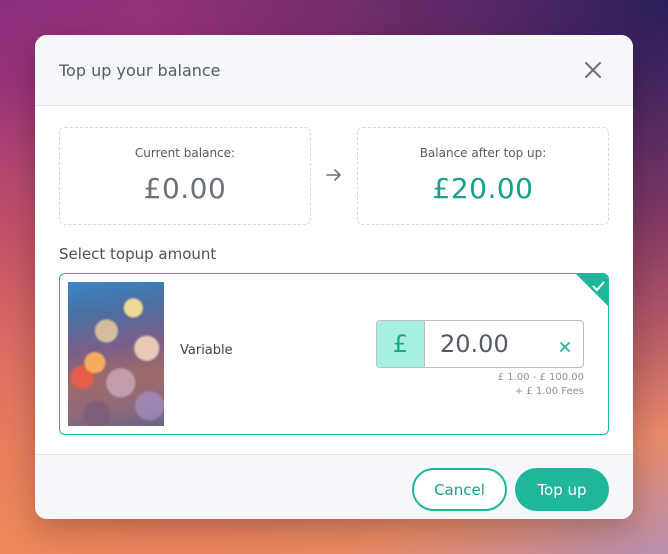 Image resolution: width=668 pixels, height=554 pixels. What do you see at coordinates (593, 70) in the screenshot?
I see `close-icon` at bounding box center [593, 70].